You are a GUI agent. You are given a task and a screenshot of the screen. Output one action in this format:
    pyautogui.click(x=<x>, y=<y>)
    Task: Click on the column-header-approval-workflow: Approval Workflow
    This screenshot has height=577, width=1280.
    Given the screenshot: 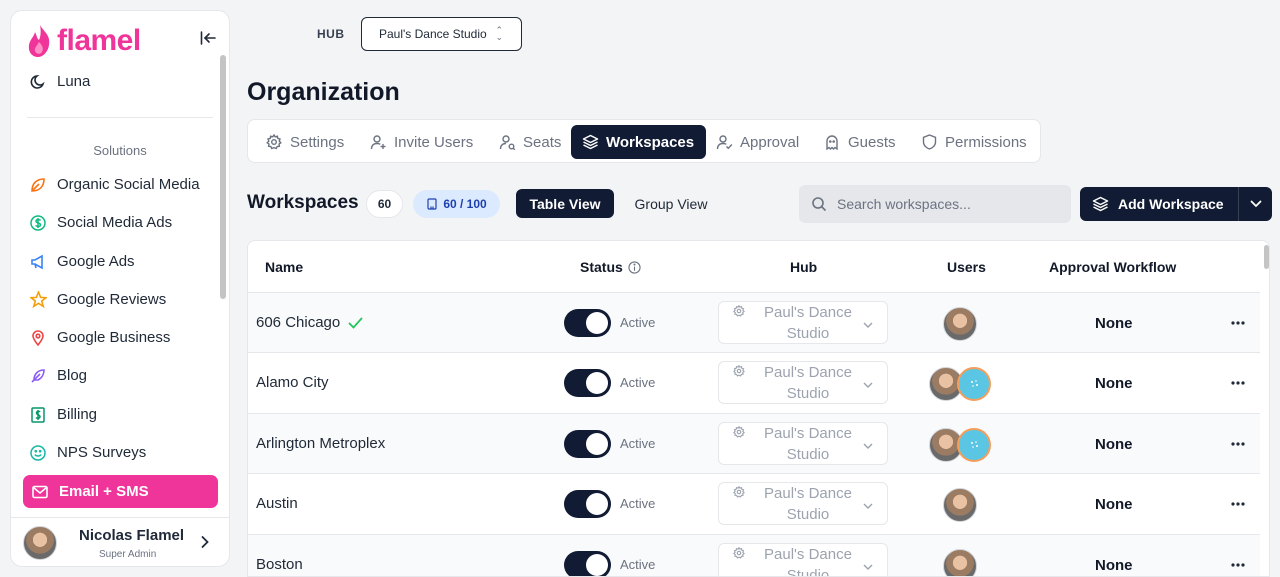 What is the action you would take?
    pyautogui.click(x=1112, y=267)
    